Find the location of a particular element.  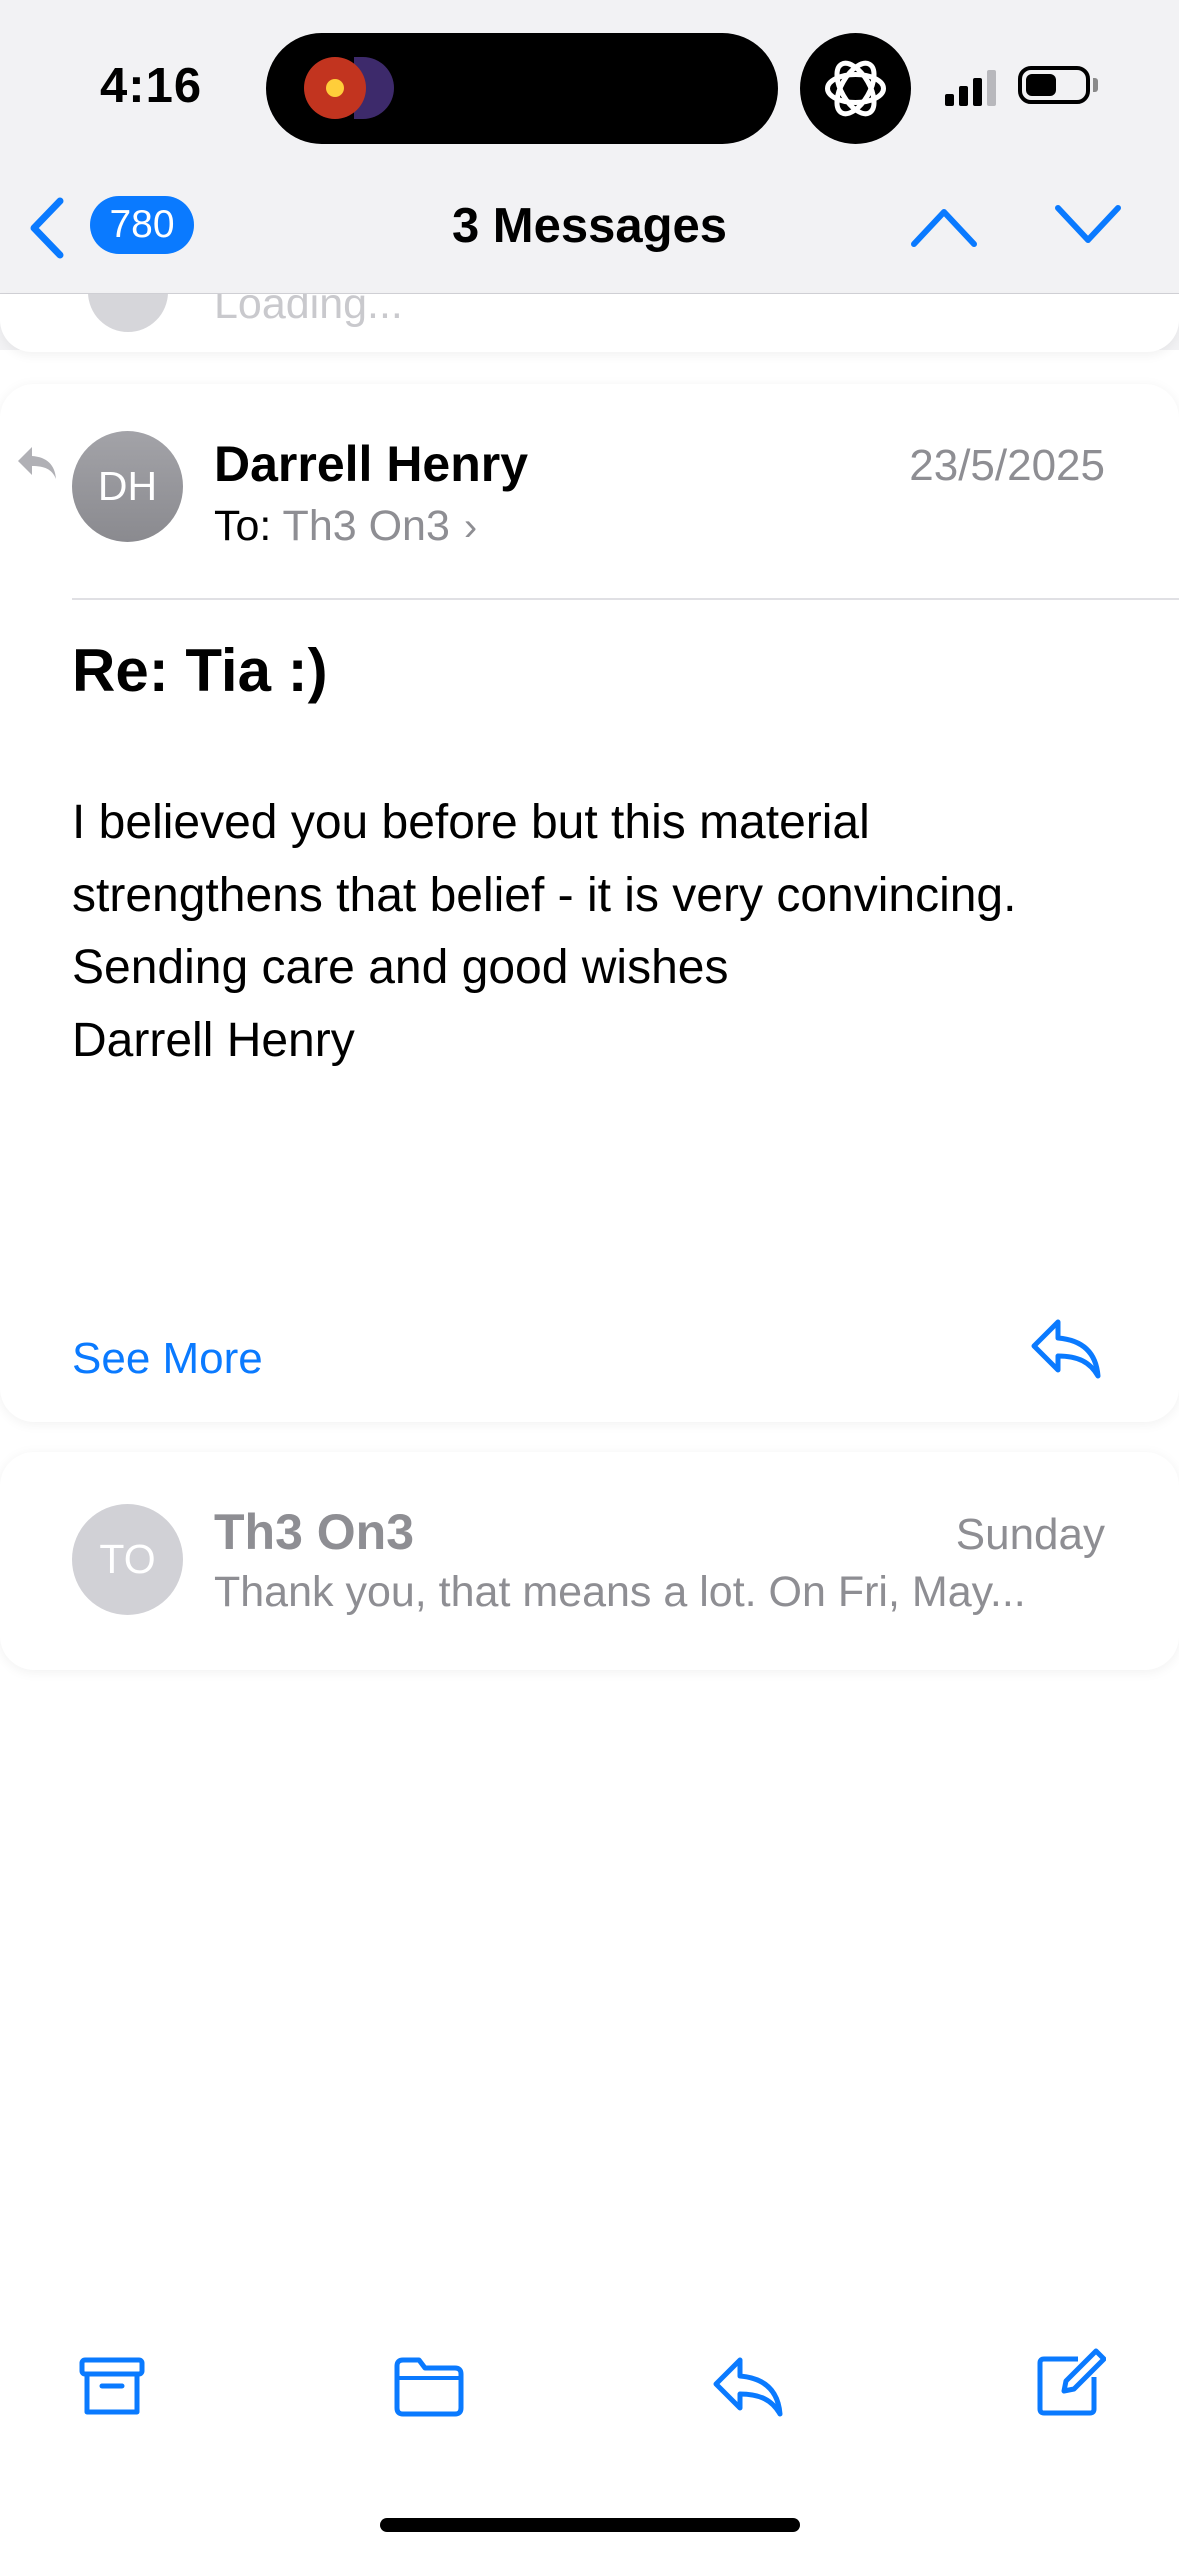

chevron-right-icon: › is located at coordinates (470, 527).